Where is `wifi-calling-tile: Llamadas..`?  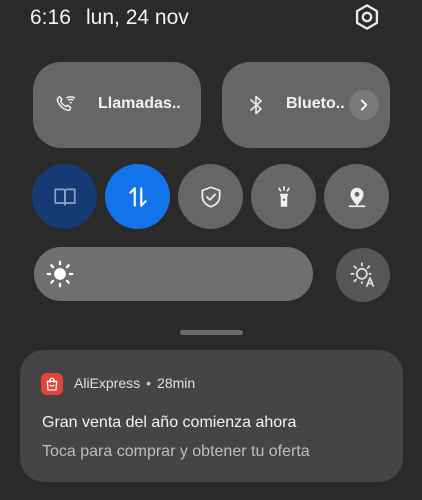 wifi-calling-tile: Llamadas.. is located at coordinates (117, 105).